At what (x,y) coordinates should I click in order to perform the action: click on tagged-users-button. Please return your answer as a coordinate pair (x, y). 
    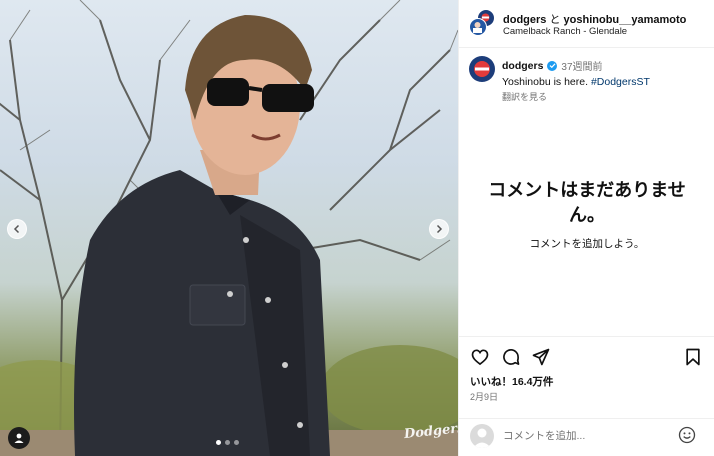
    Looking at the image, I should click on (19, 438).